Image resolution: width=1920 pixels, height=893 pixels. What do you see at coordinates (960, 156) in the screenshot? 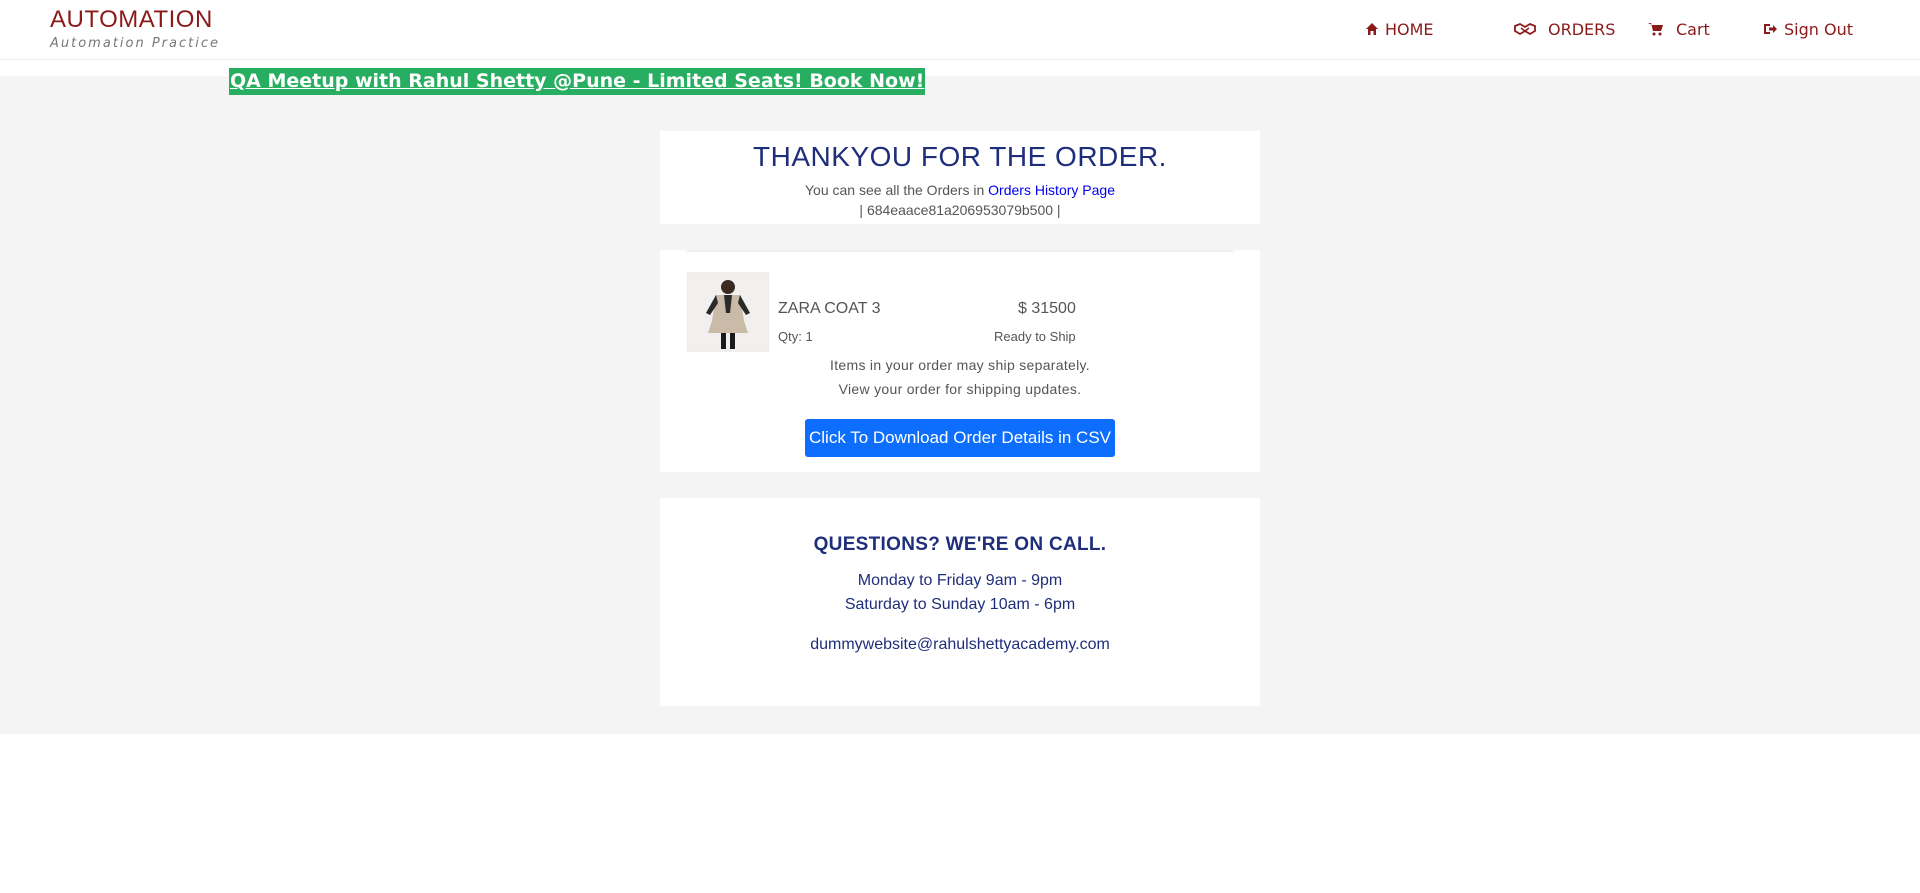
I see `thank-you-title: THANKYOU FOR THE ORDER.` at bounding box center [960, 156].